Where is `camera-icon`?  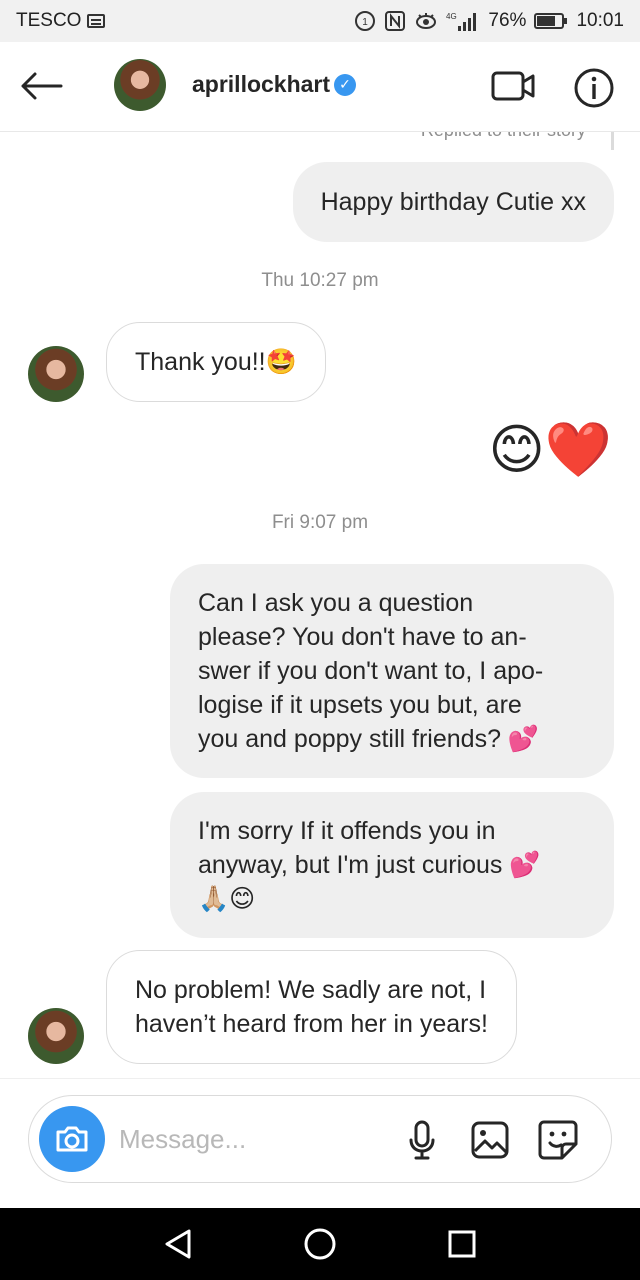
camera-icon is located at coordinates (72, 1139).